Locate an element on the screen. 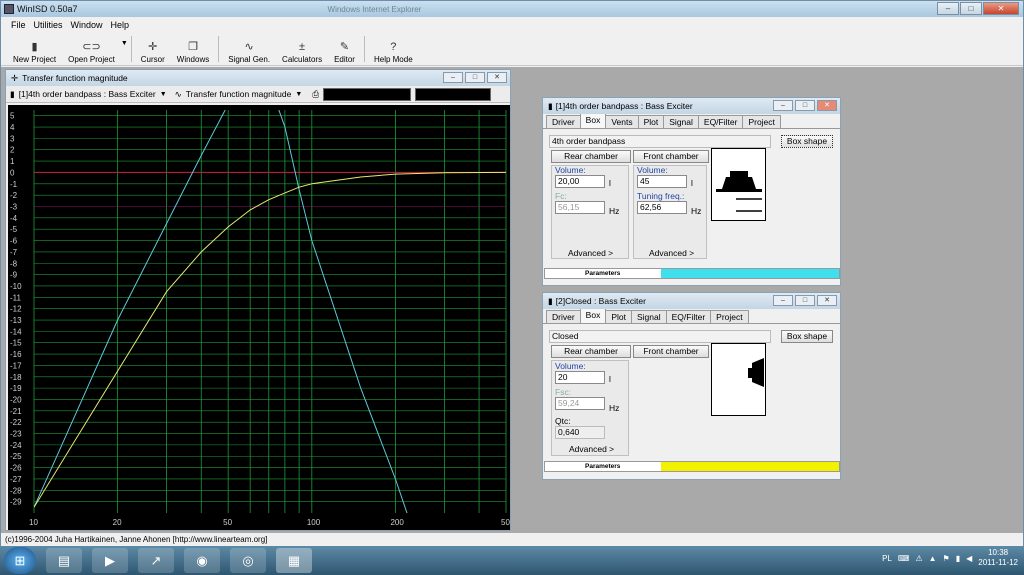  windows-button: ❐ Windows is located at coordinates (193, 49).